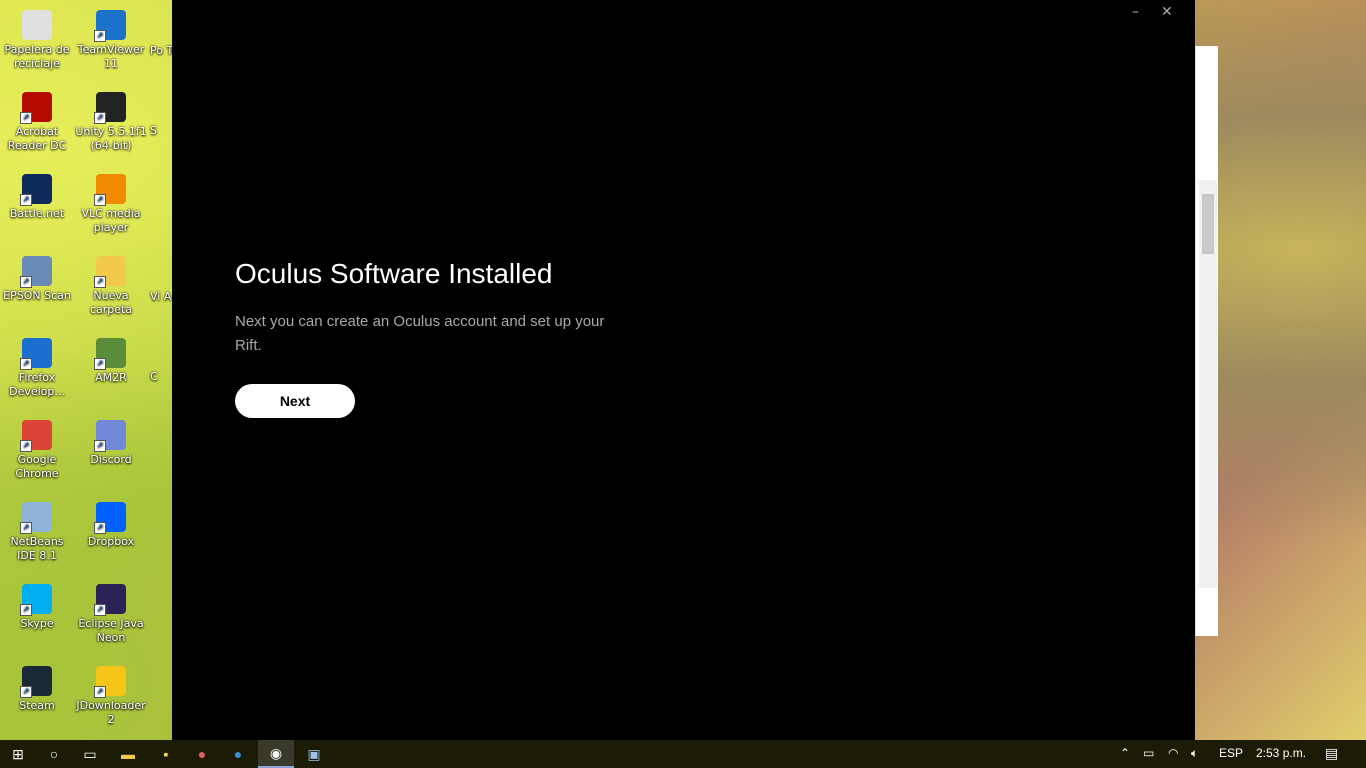  I want to click on task-view-button: ▭, so click(90, 754).